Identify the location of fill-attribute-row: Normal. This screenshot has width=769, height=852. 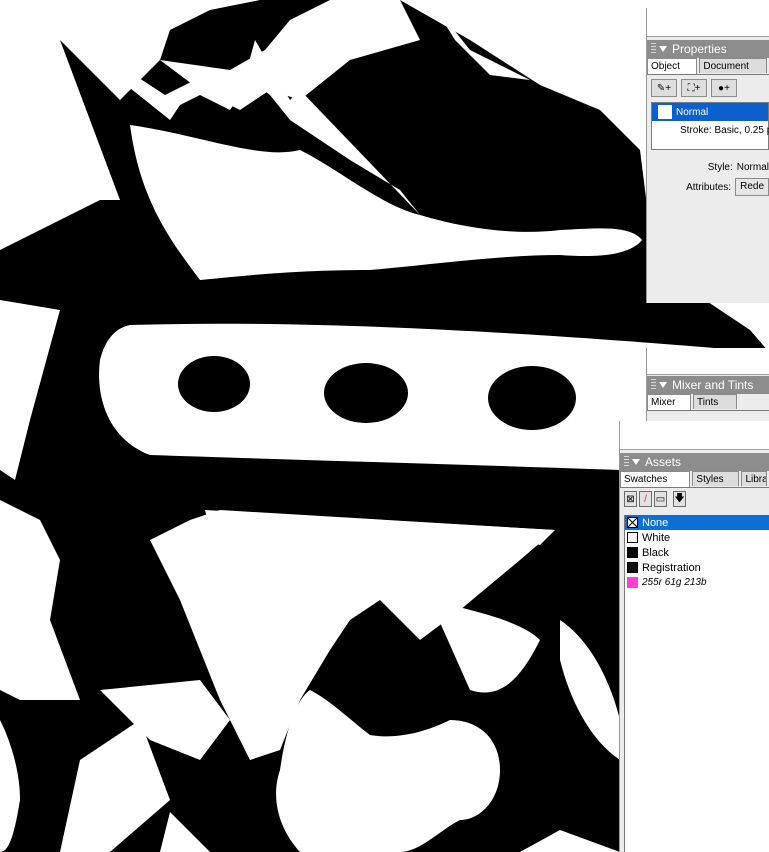
(710, 112).